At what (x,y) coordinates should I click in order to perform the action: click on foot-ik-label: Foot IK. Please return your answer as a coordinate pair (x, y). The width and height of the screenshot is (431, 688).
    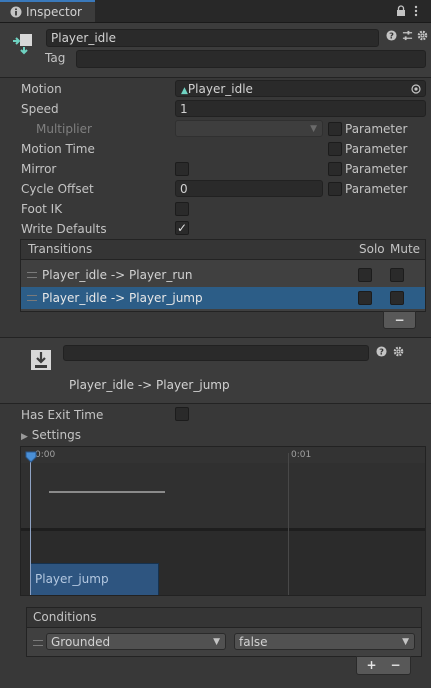
    Looking at the image, I should click on (42, 209).